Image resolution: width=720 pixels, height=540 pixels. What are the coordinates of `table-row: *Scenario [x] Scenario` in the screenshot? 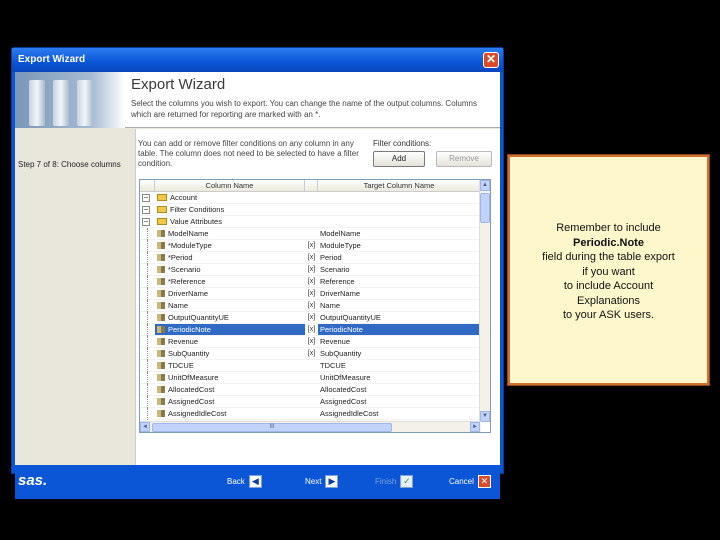 It's located at (310, 270).